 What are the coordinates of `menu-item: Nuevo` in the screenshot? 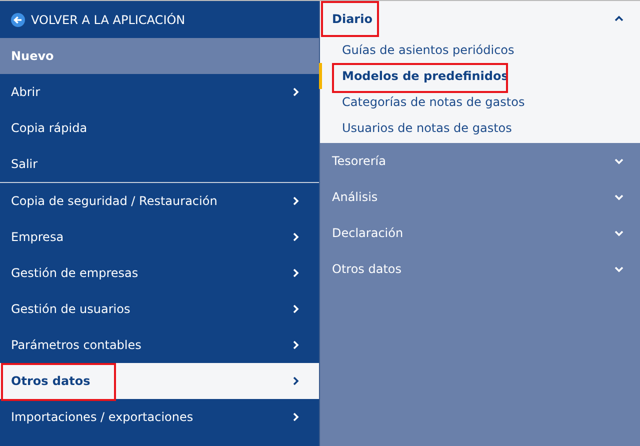 It's located at (159, 56).